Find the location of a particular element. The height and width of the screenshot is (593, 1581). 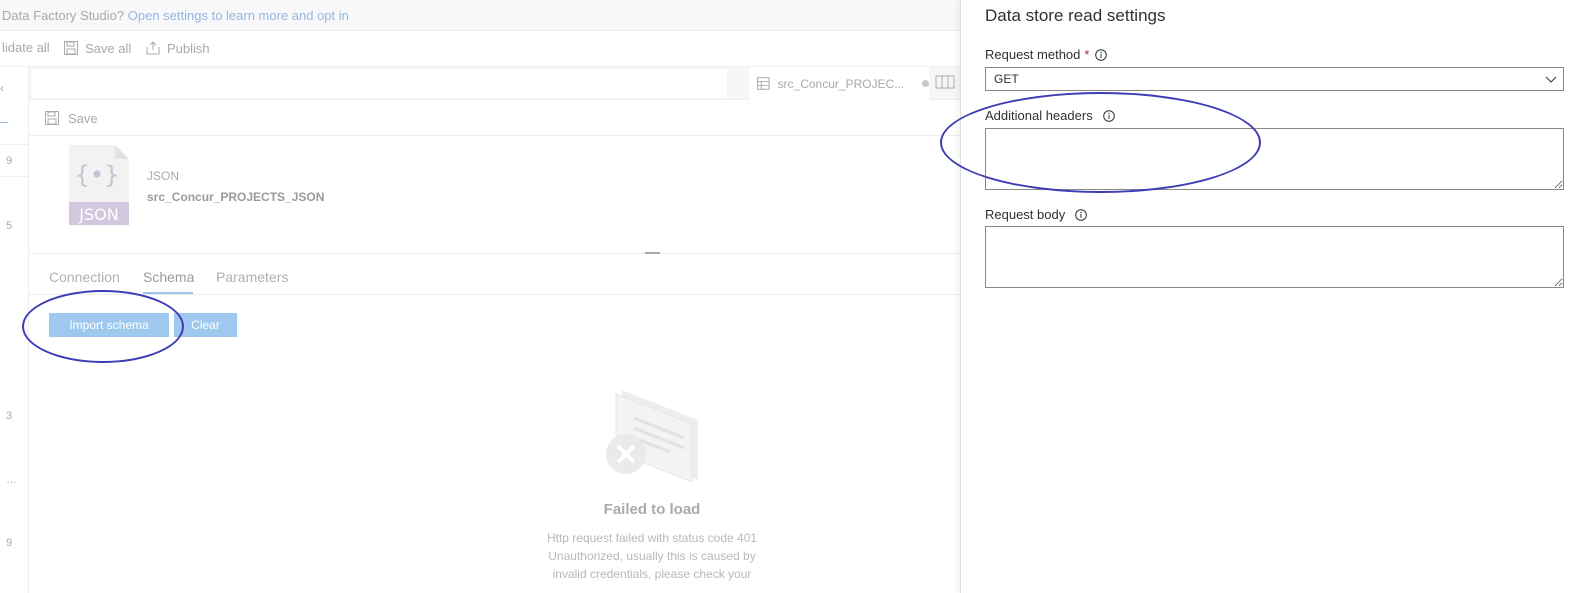

dataflow-tab-icon is located at coordinates (945, 82).